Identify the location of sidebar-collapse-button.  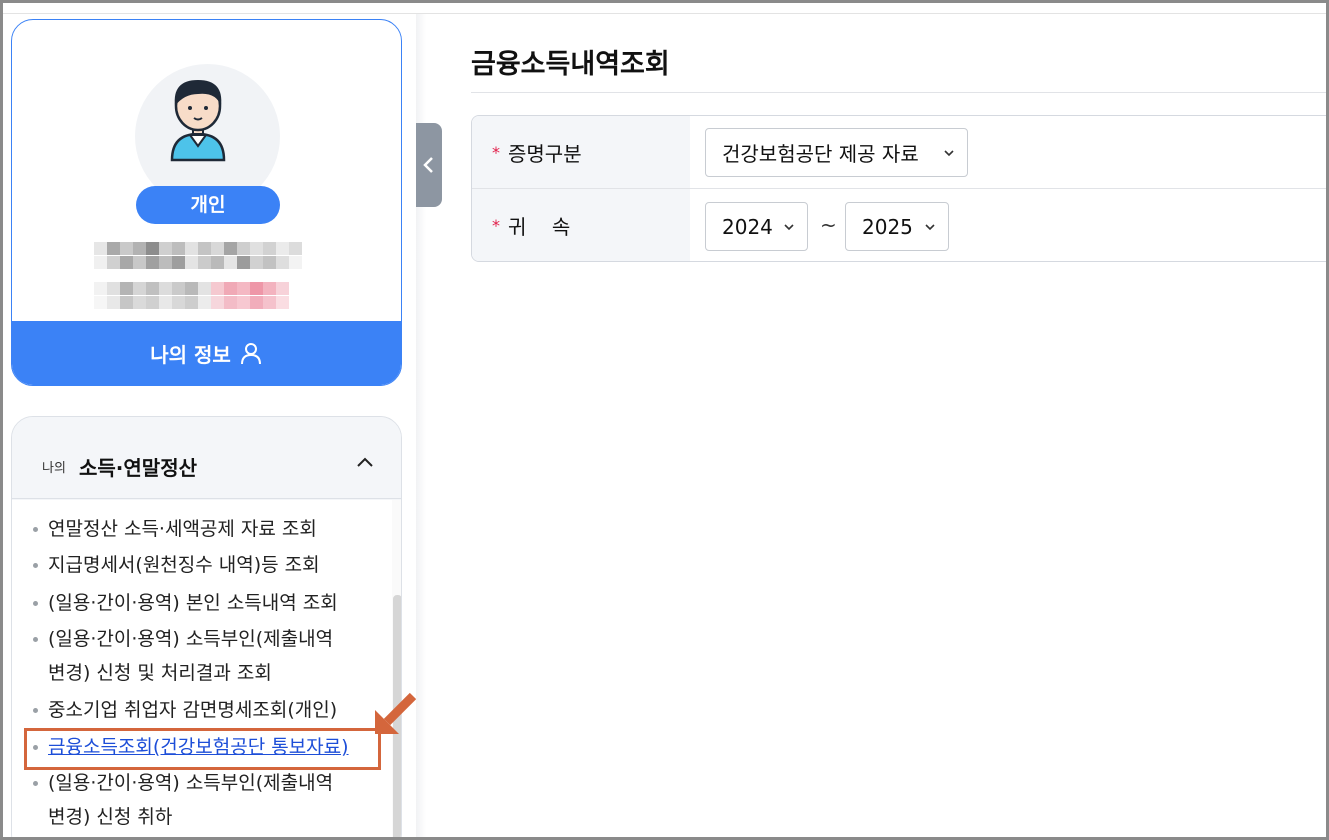
(429, 165).